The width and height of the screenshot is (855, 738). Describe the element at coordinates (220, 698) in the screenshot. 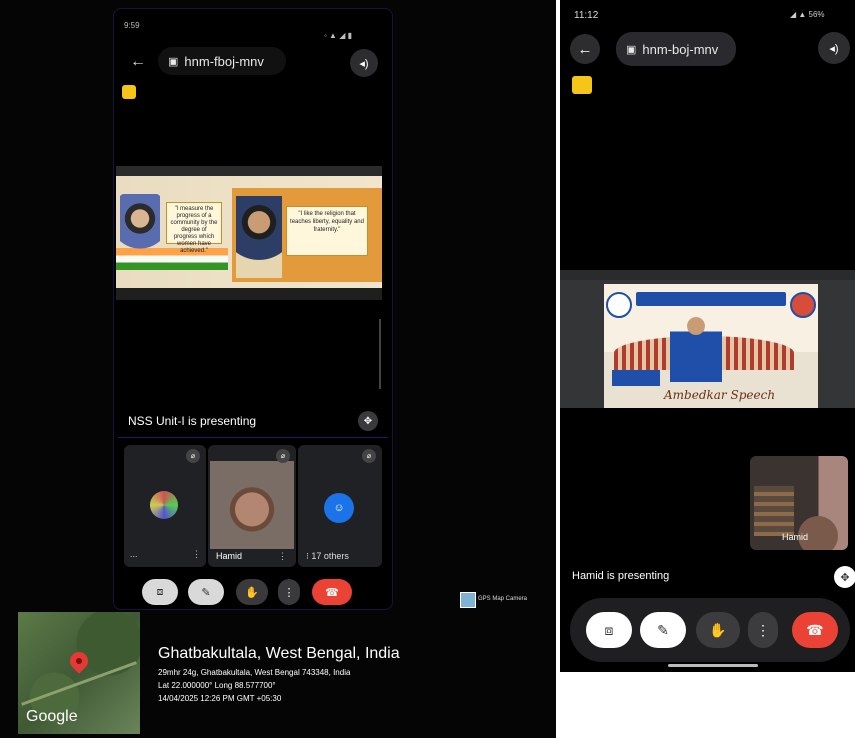

I see `location-datetime: 14/04/2025 12:26 PM GMT +05:30` at that location.